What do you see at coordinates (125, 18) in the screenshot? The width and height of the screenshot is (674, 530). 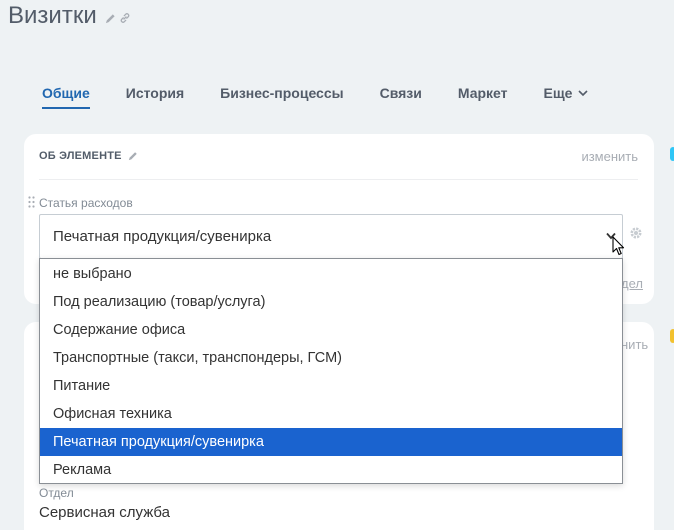 I see `link-icon` at bounding box center [125, 18].